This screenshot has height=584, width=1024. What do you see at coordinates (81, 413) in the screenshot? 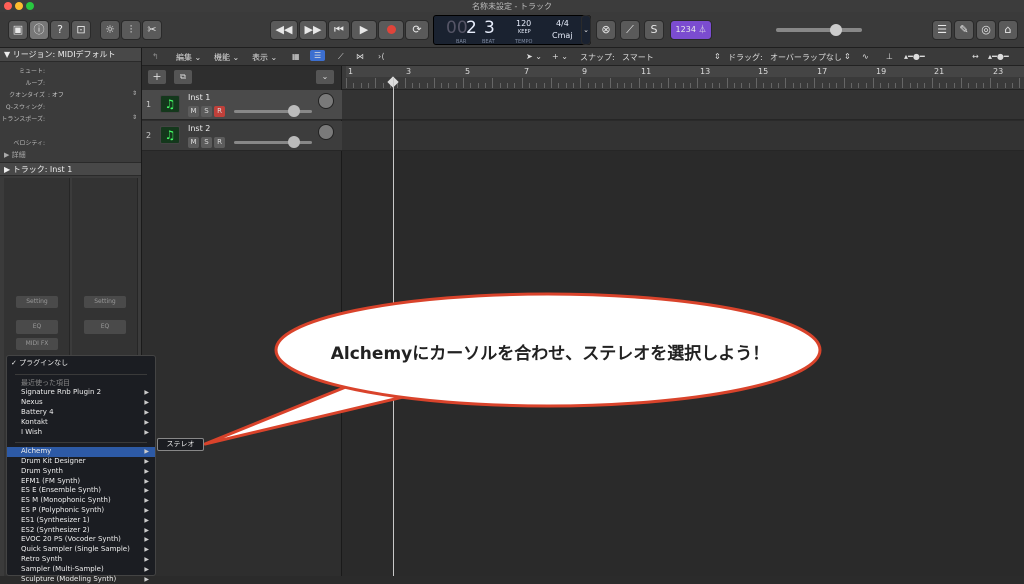
I see `plugin-menu-item: Battery 4 ▶` at bounding box center [81, 413].